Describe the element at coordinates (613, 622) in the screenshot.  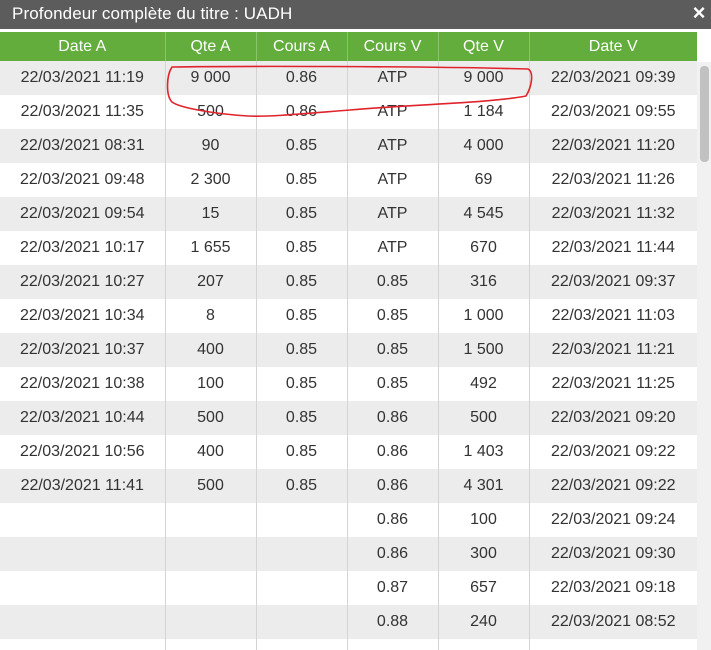
I see `cell-date-v: 22/03/2021 08:52` at that location.